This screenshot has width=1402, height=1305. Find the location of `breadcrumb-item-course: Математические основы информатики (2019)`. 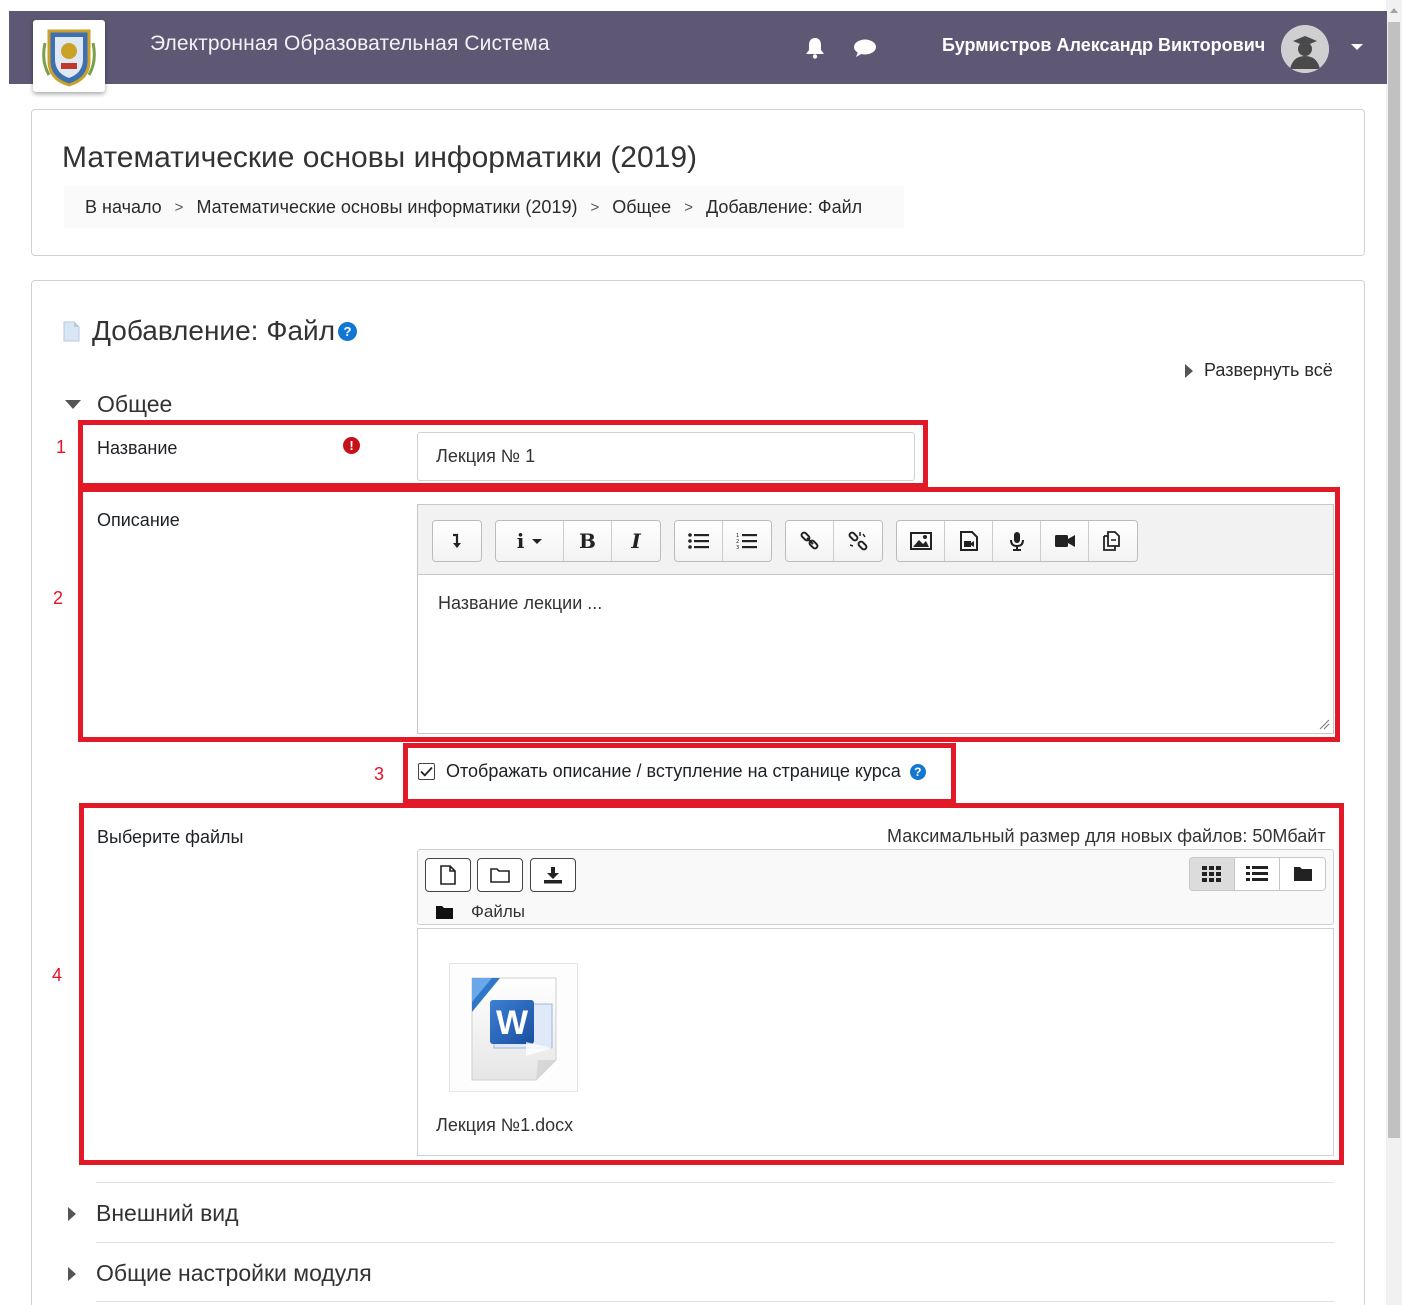

breadcrumb-item-course: Математические основы информатики (2019) is located at coordinates (386, 207).